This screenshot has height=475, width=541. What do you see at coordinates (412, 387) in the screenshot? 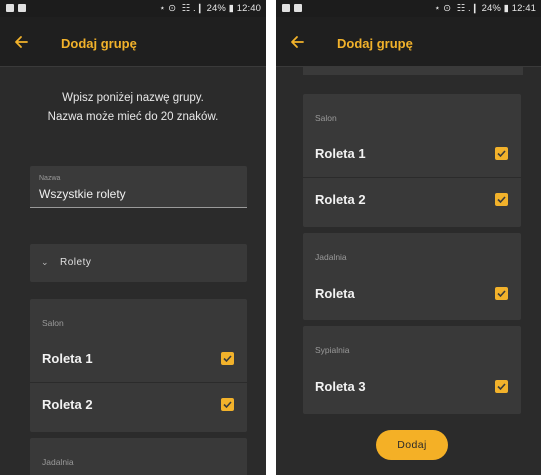
I see `list-item: Roleta 3` at bounding box center [412, 387].